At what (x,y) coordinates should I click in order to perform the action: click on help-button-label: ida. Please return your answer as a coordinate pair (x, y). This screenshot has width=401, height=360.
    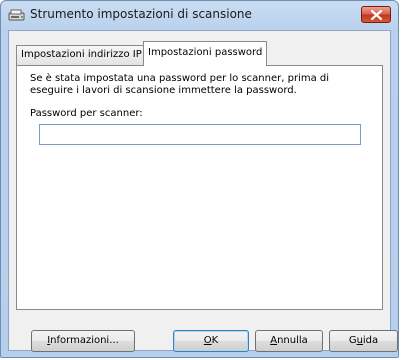
    Looking at the image, I should click on (370, 340).